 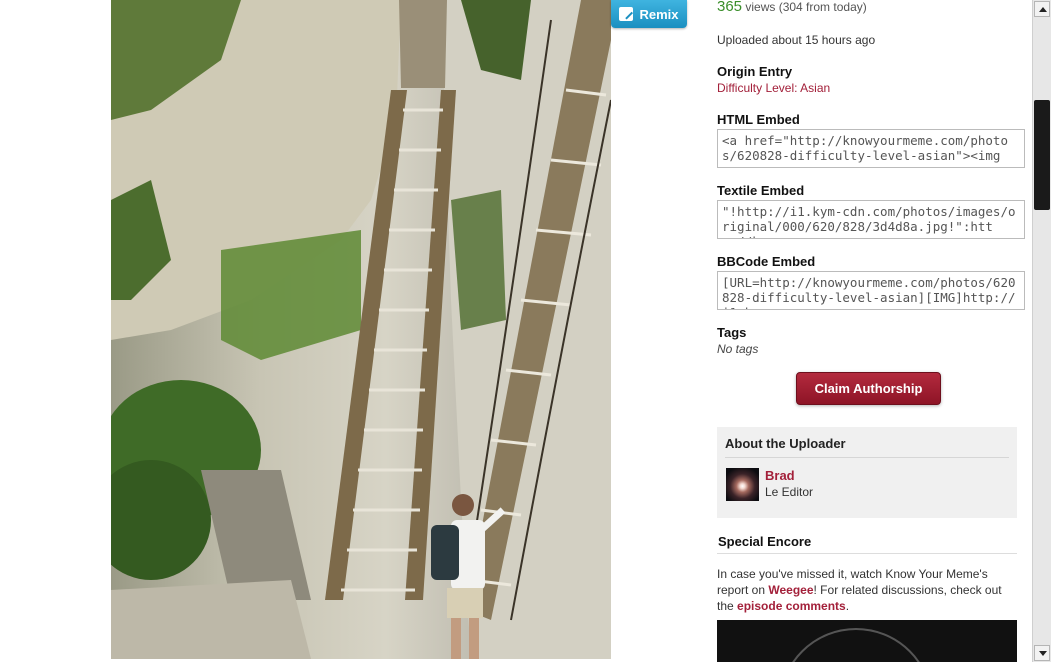 I want to click on remix-button: Remix, so click(x=649, y=14).